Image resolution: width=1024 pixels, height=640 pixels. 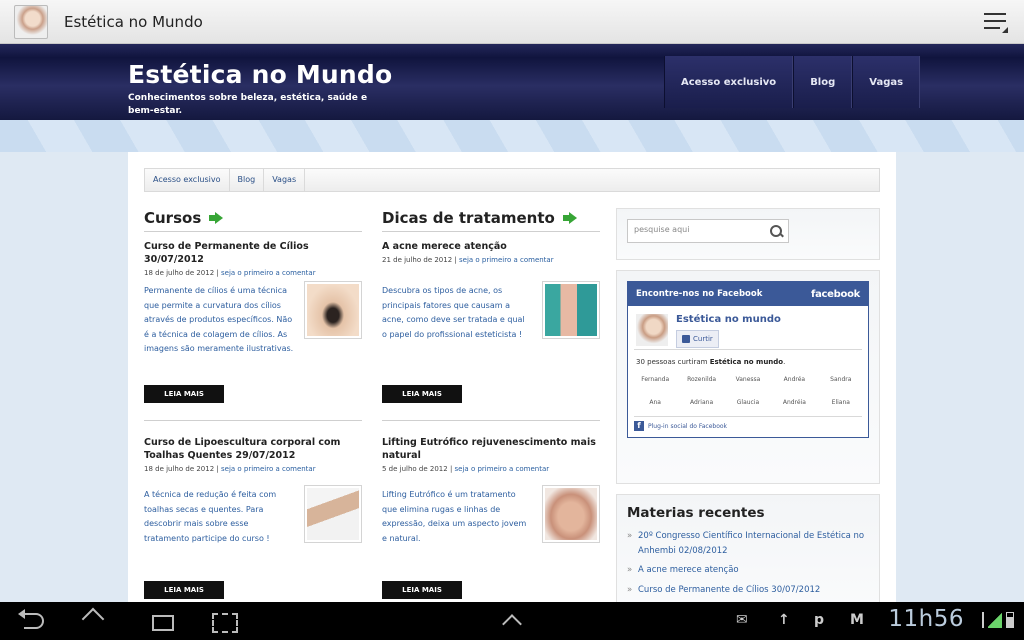 What do you see at coordinates (729, 82) in the screenshot?
I see `top-nav-acesso-exclusivo: Acesso exclusivo` at bounding box center [729, 82].